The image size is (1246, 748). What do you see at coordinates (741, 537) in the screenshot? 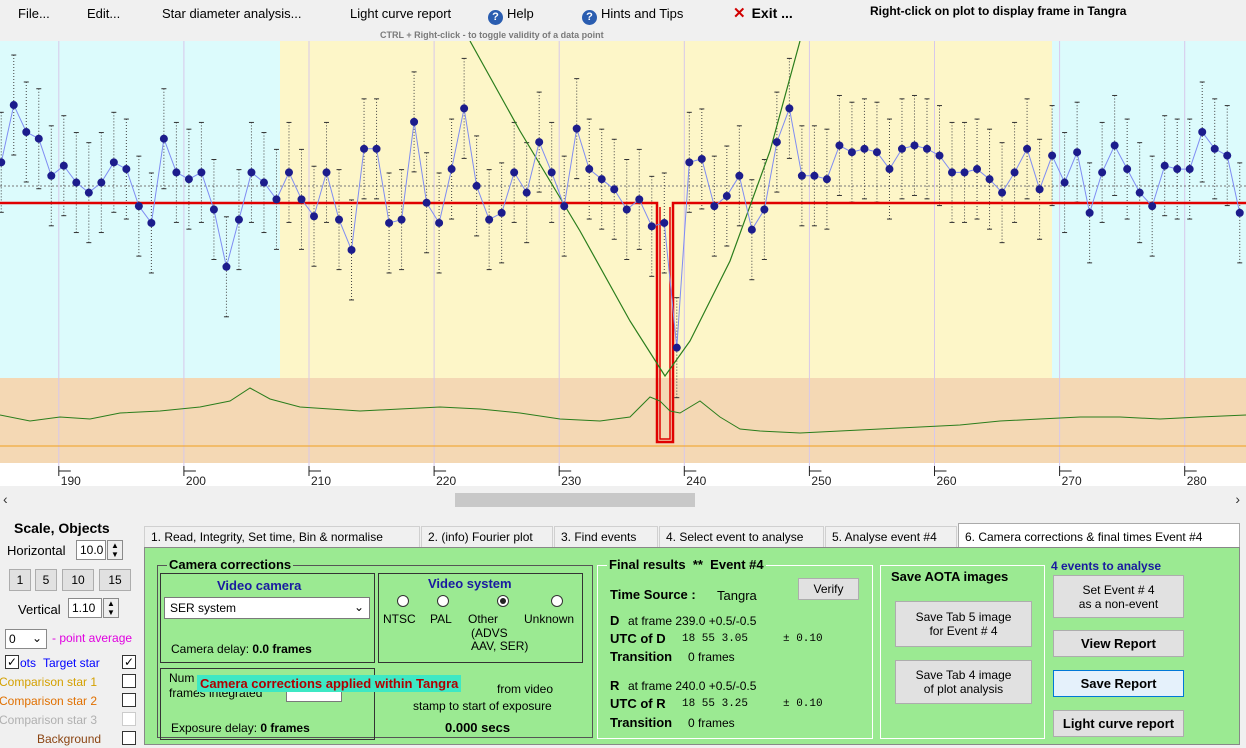
I see `tab-select-event: 4. Select event to analyse` at bounding box center [741, 537].